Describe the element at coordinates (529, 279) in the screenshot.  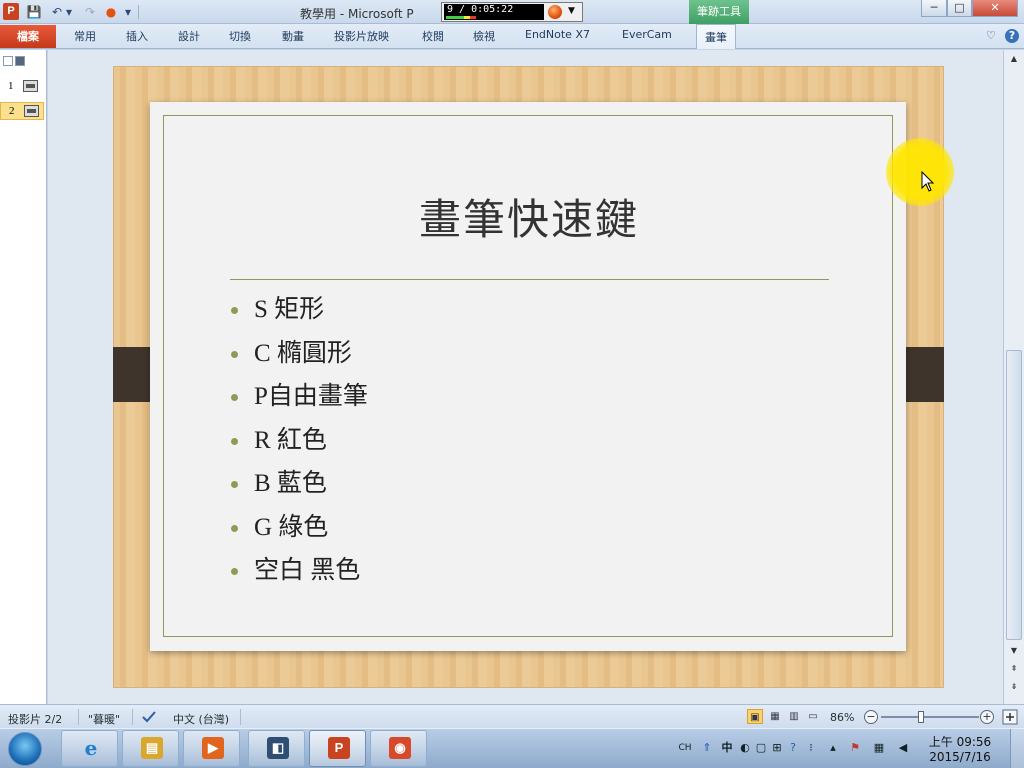
I see `title-divider` at that location.